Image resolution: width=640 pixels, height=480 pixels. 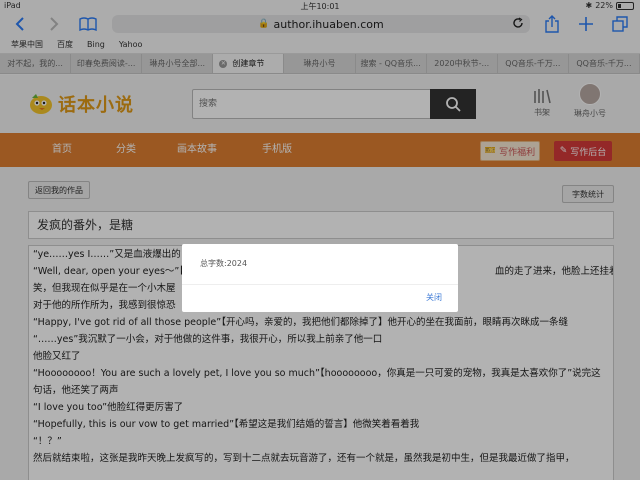 What do you see at coordinates (434, 297) in the screenshot?
I see `dialog-close-button: 关闭` at bounding box center [434, 297].